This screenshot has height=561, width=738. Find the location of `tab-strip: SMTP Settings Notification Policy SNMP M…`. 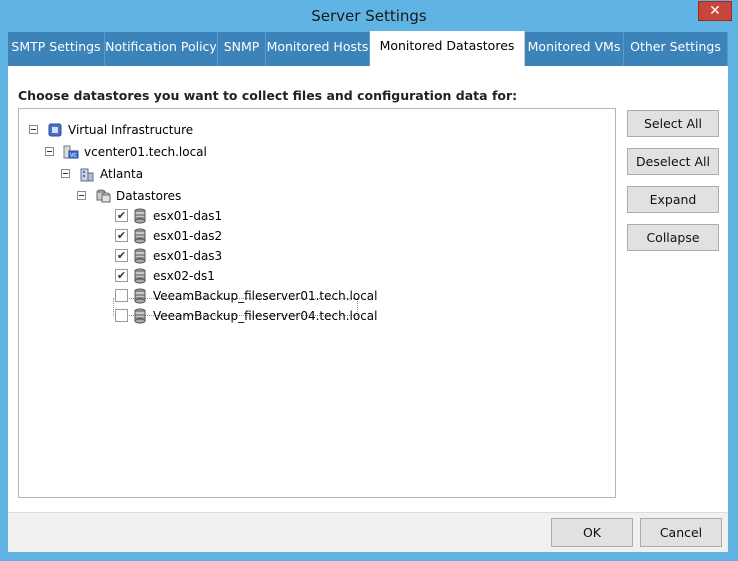

tab-strip: SMTP Settings Notification Policy SNMP M… is located at coordinates (368, 48).